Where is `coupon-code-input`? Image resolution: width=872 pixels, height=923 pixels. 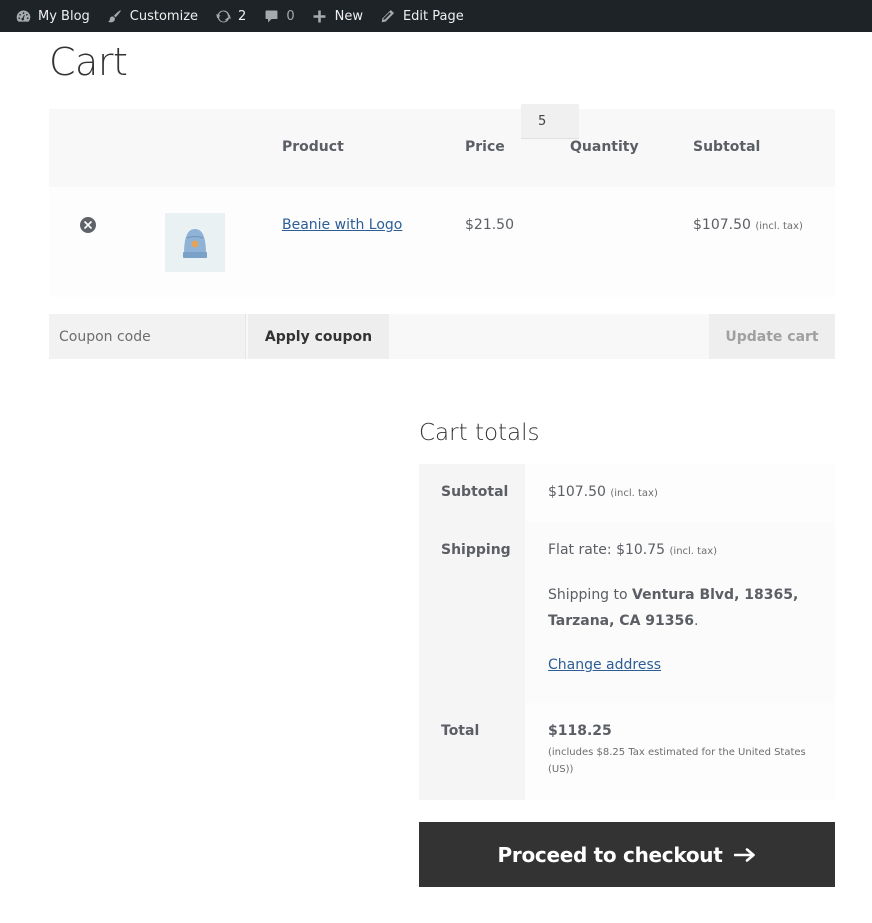
coupon-code-input is located at coordinates (147, 336).